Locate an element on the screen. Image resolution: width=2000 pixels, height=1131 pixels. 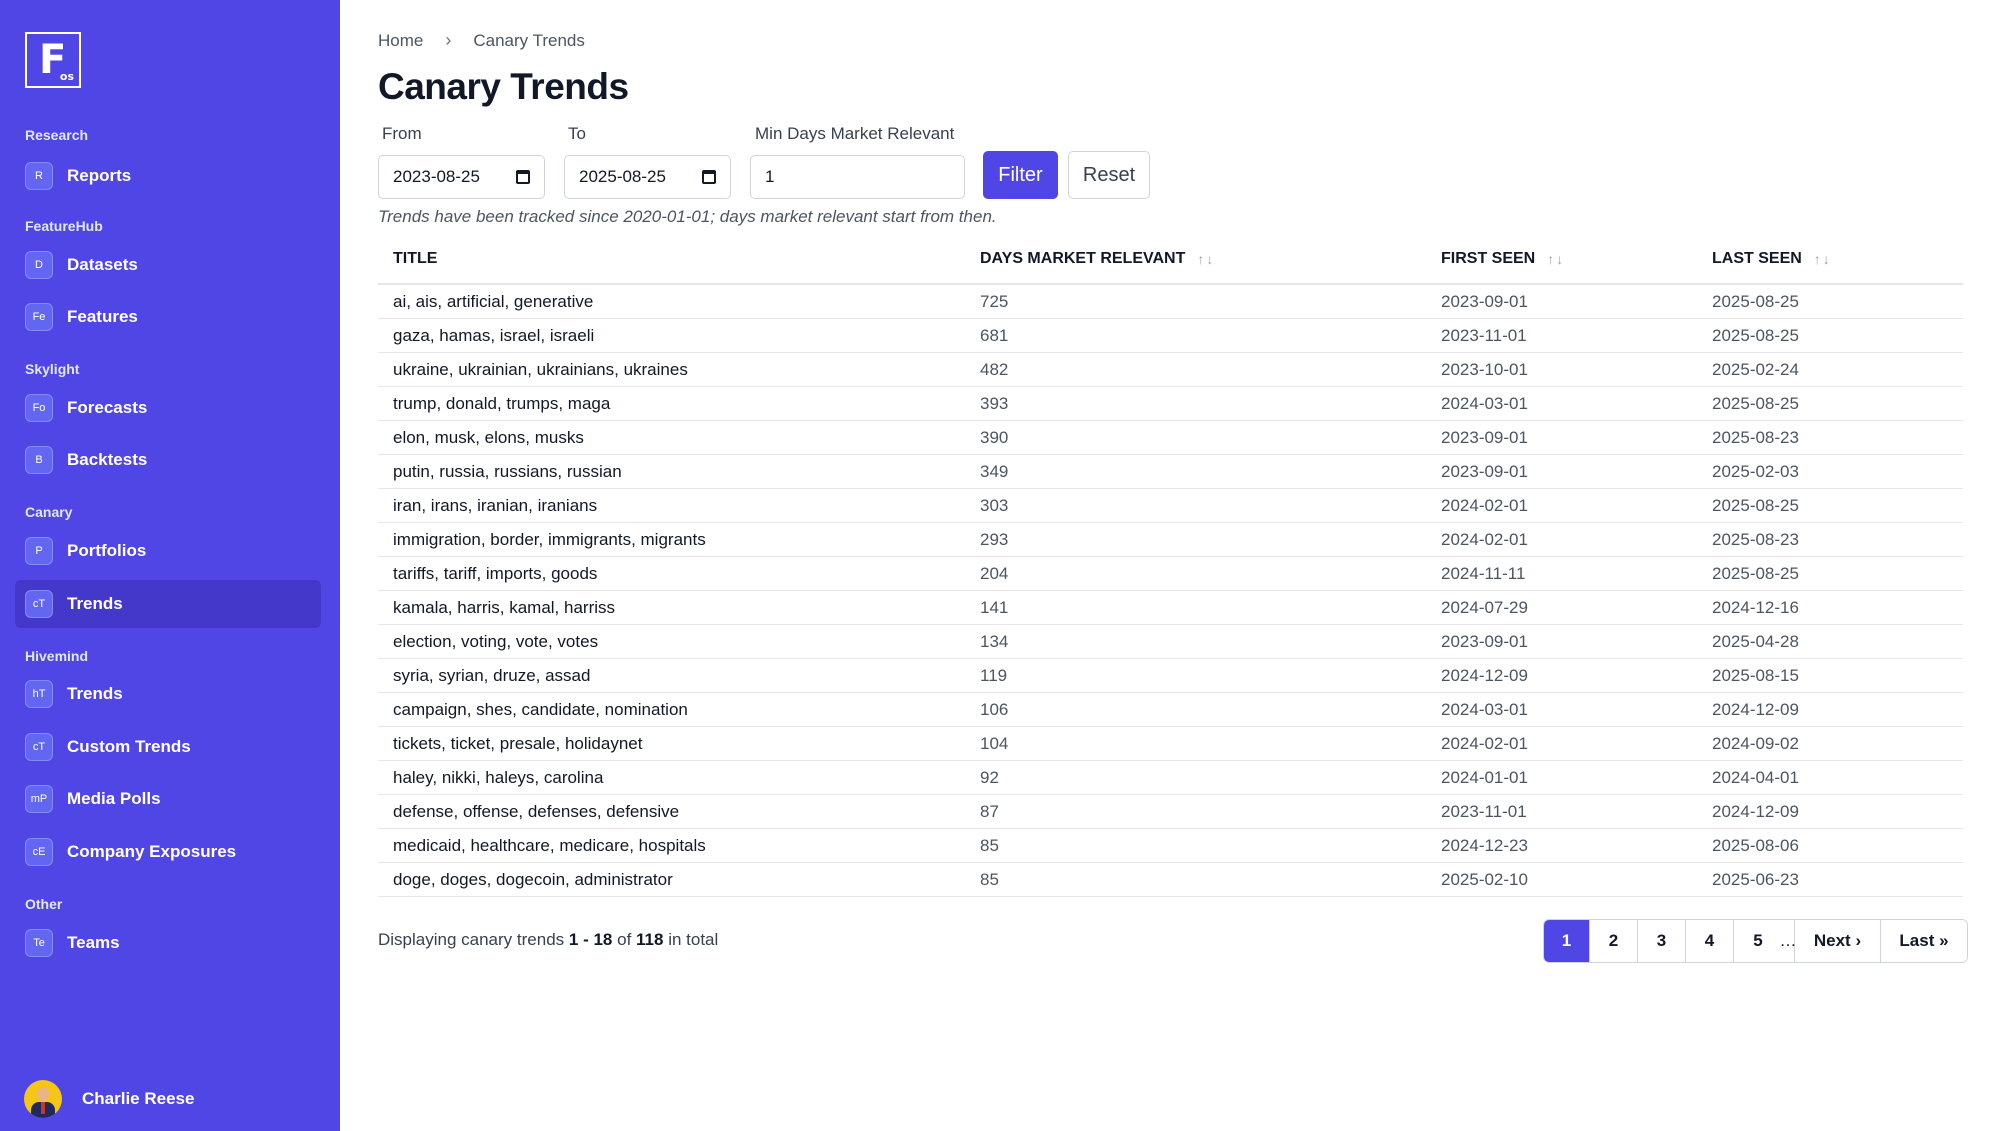
column-header-first-seen: FIRST SEEN ↑↓ is located at coordinates (1503, 259).